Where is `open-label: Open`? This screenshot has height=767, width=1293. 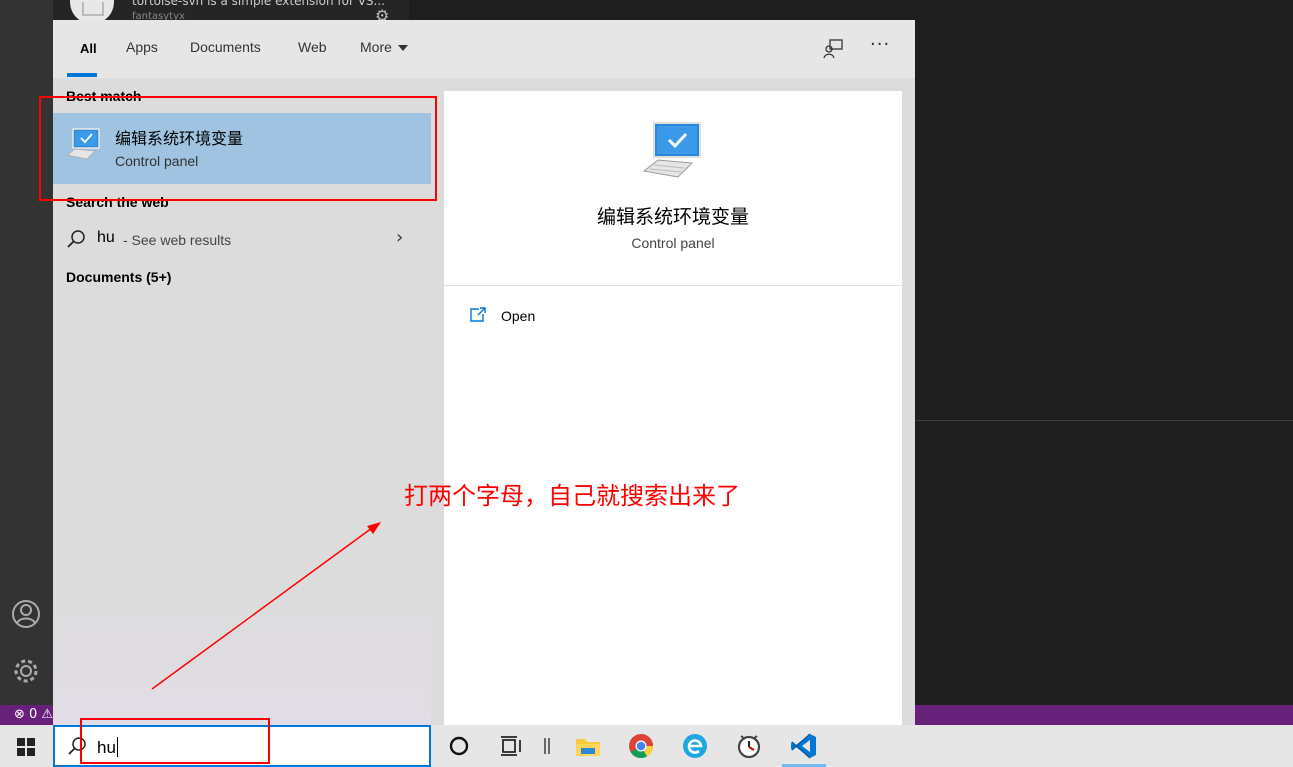
open-label: Open is located at coordinates (518, 316).